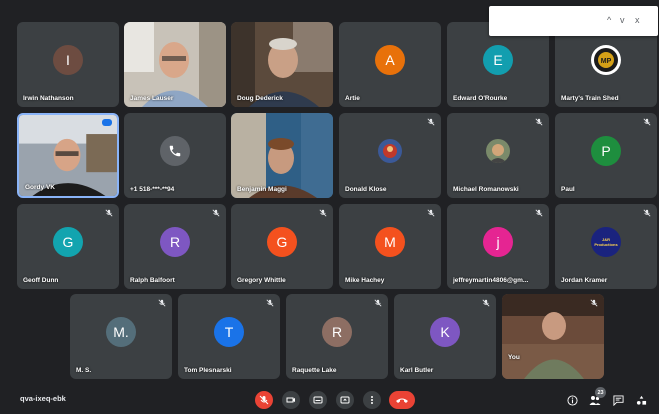 This screenshot has height=414, width=659. I want to click on activities-shapes-icon, so click(641, 400).